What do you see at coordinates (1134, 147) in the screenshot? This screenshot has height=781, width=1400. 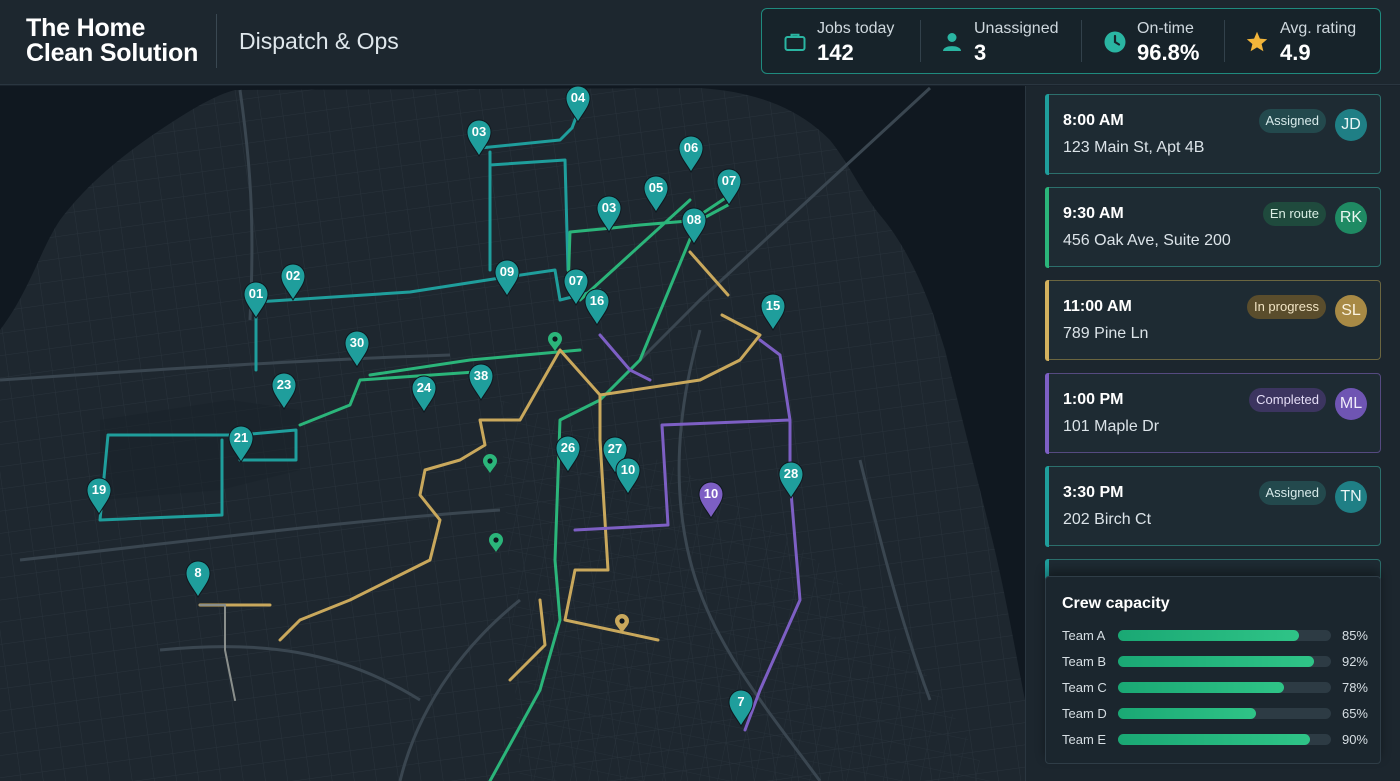 I see `job-address: 123 Main St, Apt 4B` at bounding box center [1134, 147].